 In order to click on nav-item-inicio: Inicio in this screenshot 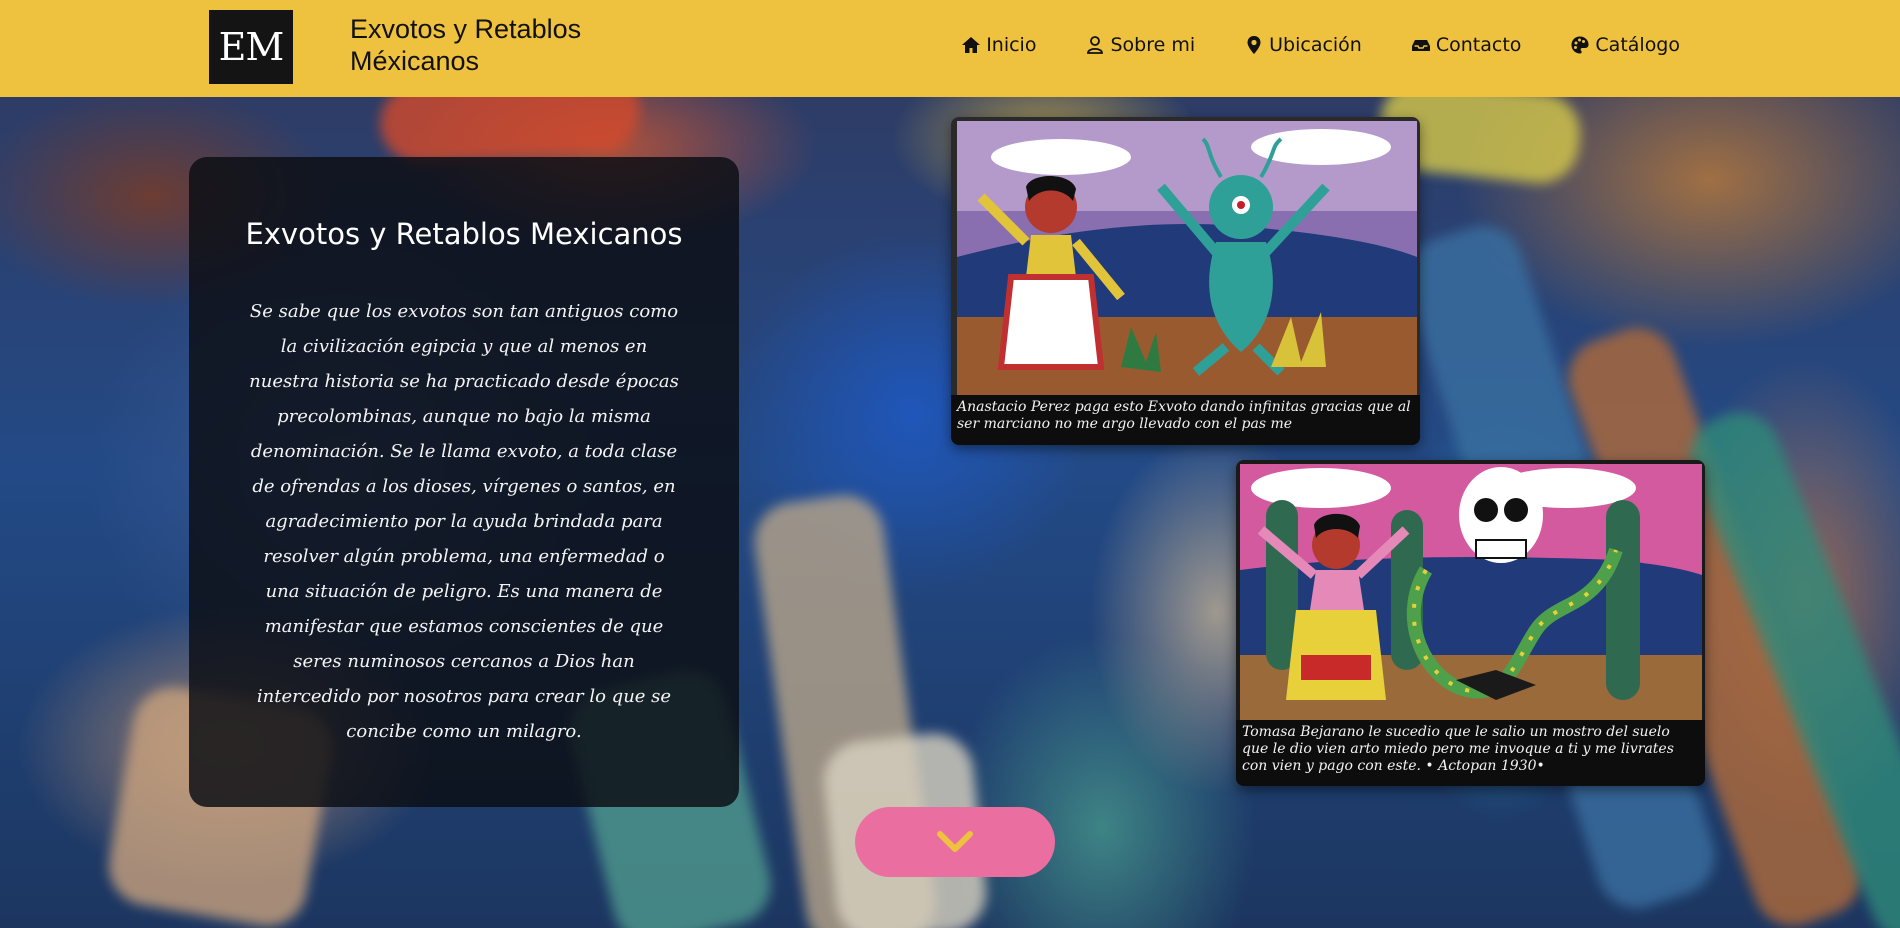, I will do `click(998, 45)`.